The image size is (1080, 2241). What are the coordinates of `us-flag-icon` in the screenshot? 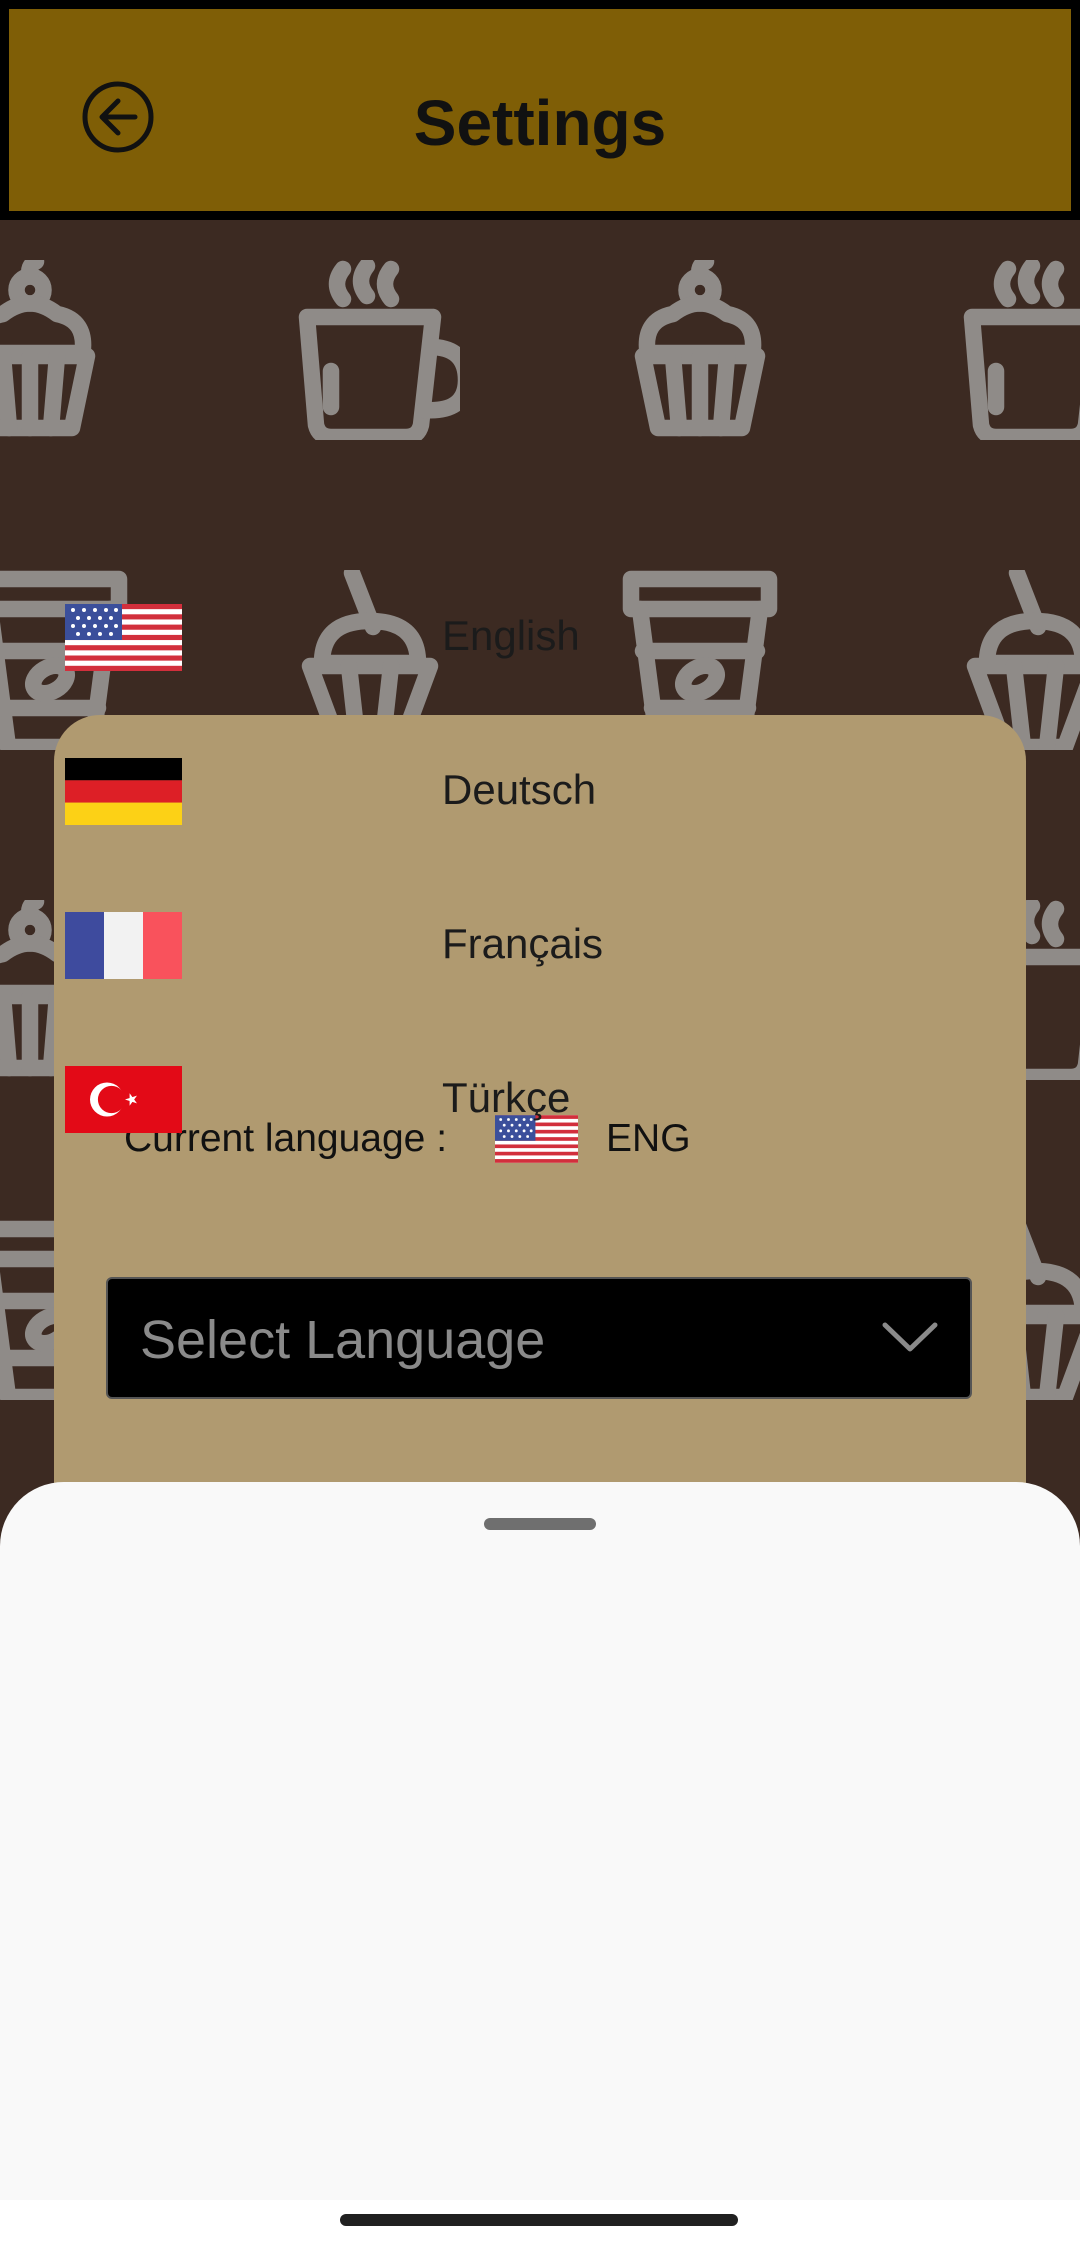 It's located at (123, 637).